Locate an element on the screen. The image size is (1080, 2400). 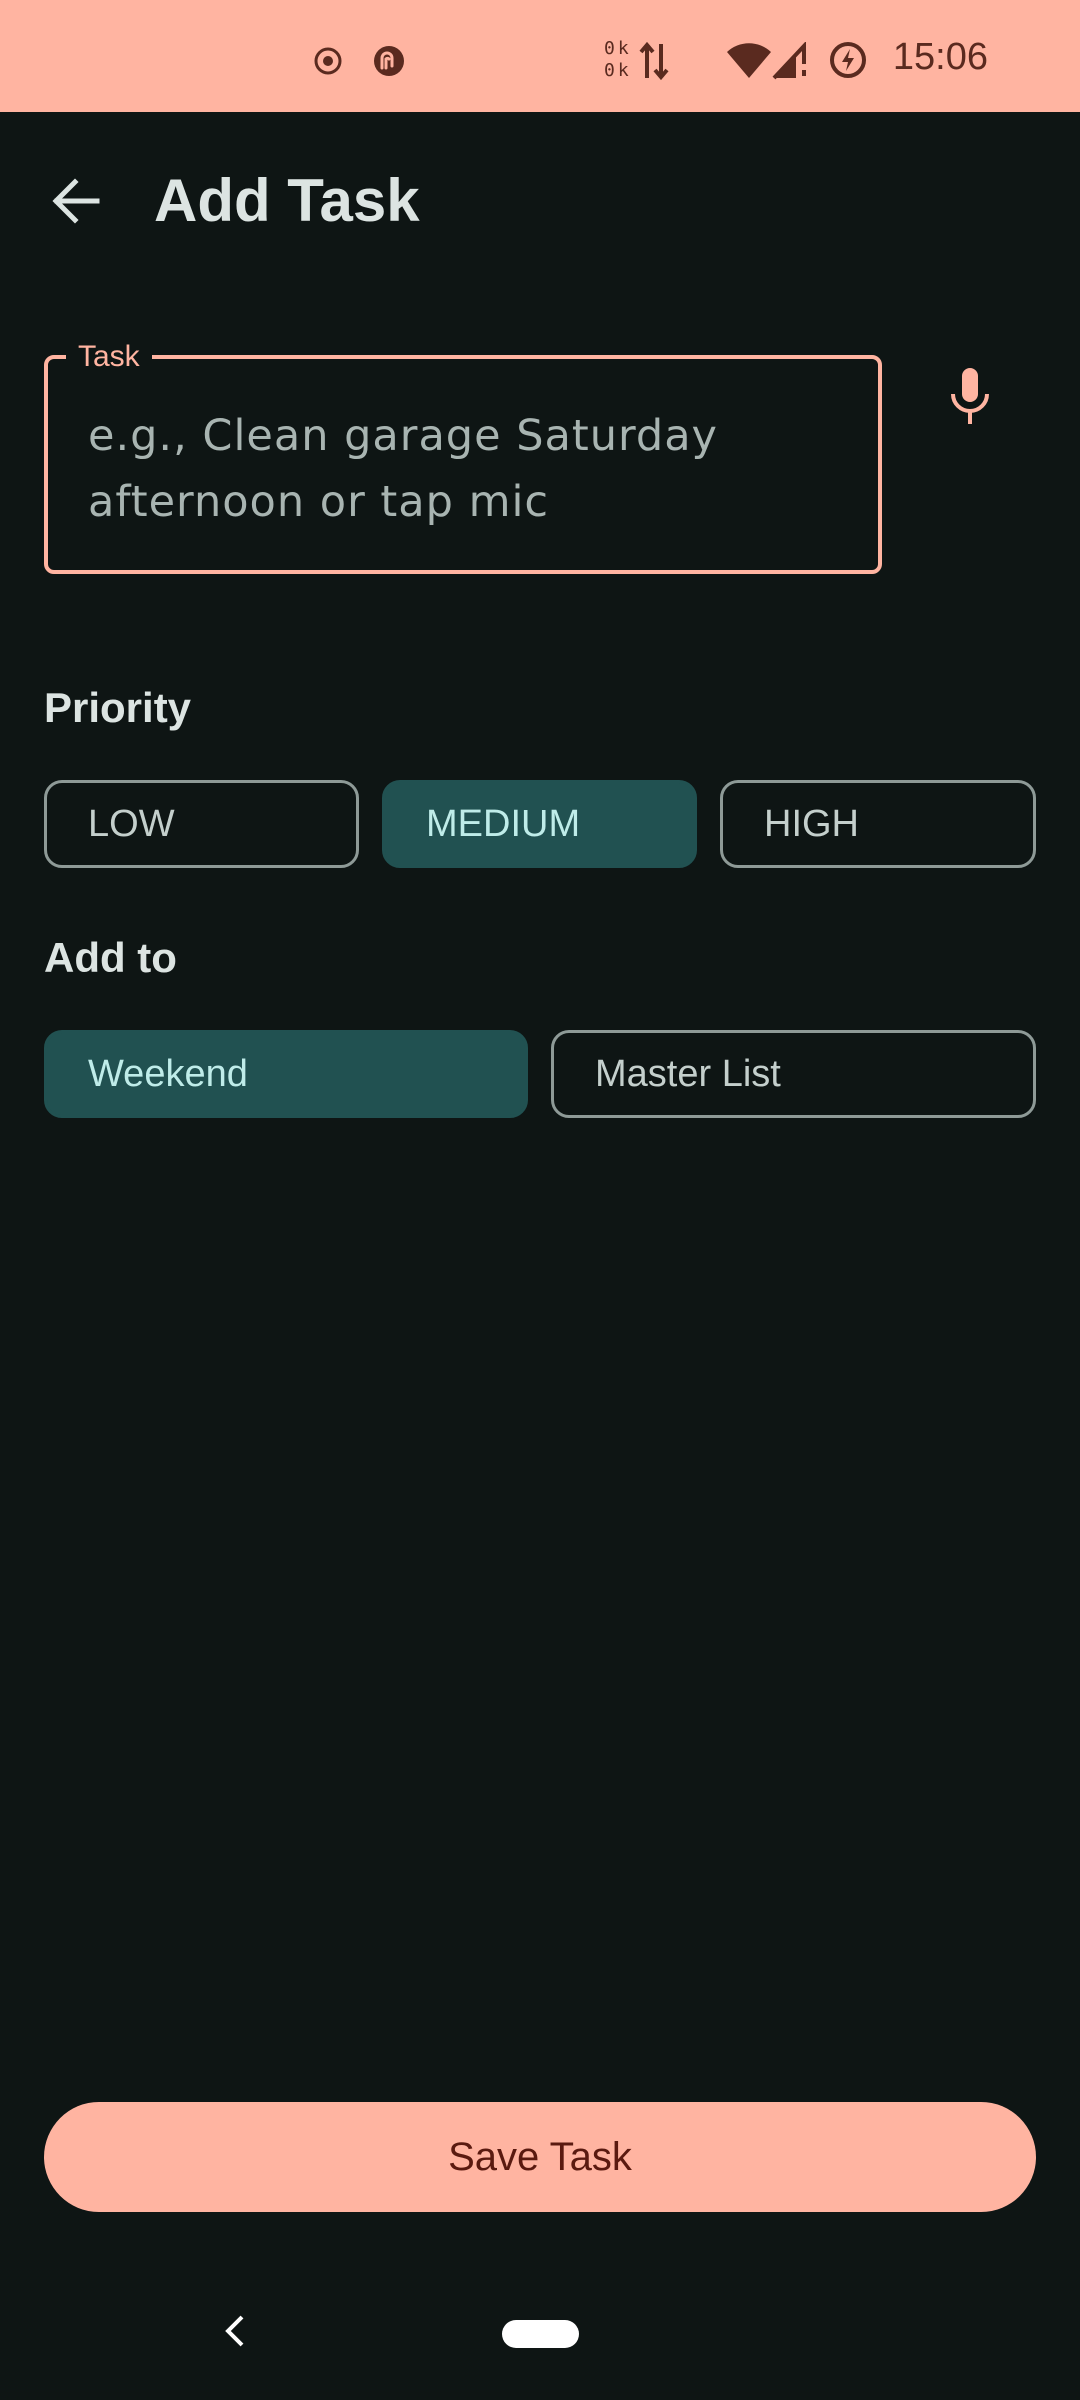
status-time: 15:06 is located at coordinates (940, 57).